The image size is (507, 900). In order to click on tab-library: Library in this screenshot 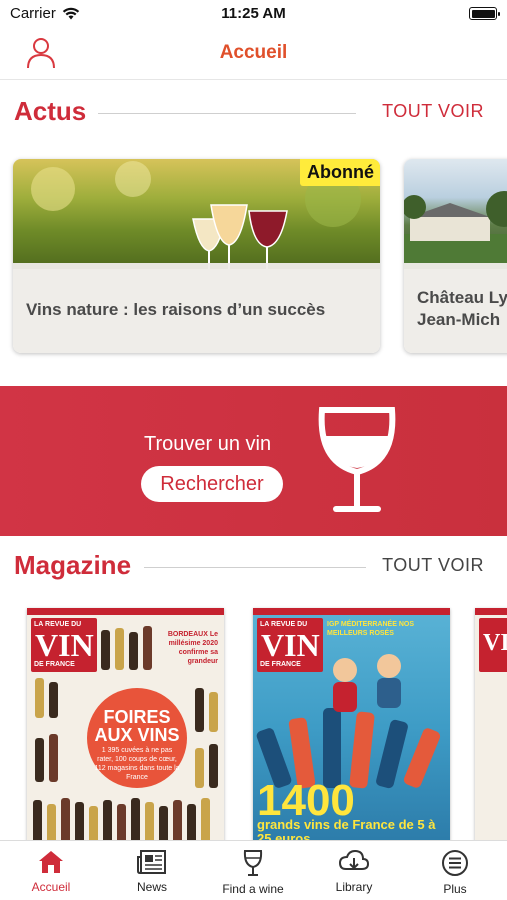, I will do `click(354, 874)`.